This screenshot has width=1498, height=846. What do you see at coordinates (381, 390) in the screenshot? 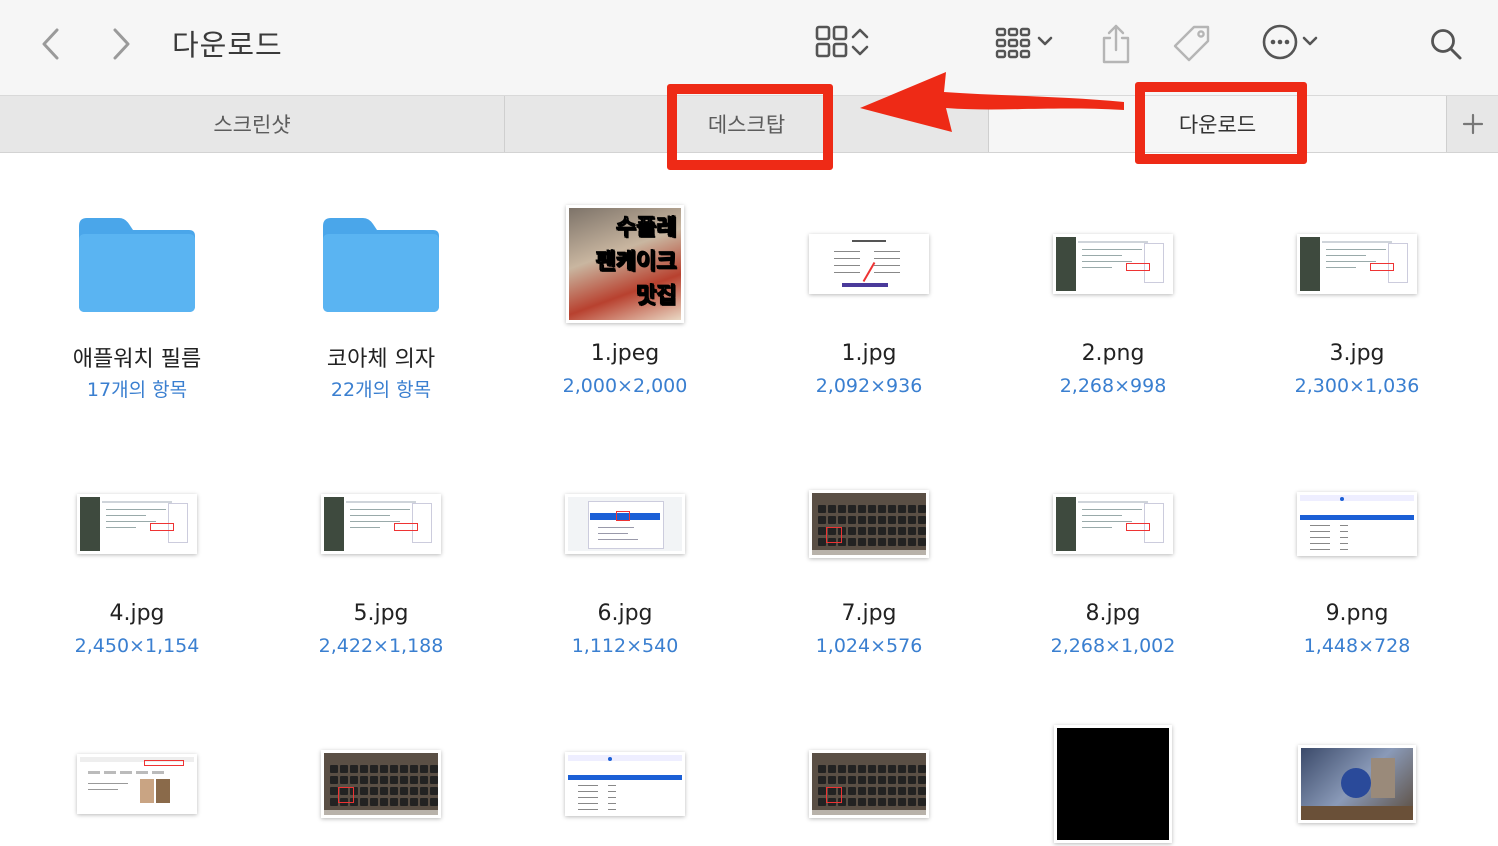
I see `file-meta-label: 22개의 항목` at bounding box center [381, 390].